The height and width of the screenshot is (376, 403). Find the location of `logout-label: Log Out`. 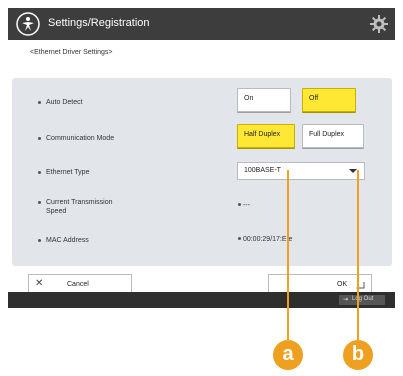

logout-label: Log Out is located at coordinates (363, 299).